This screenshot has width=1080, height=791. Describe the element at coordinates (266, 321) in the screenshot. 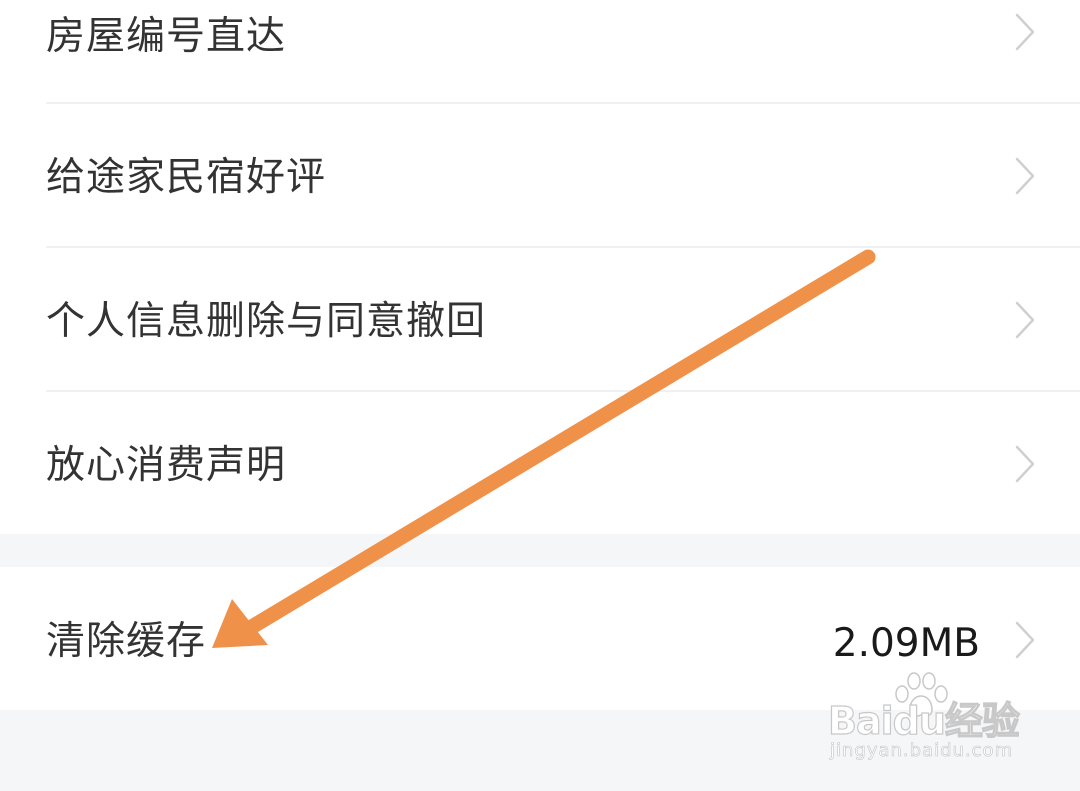

I see `settings-item-label: 个人信息删除与同意撤回` at that location.